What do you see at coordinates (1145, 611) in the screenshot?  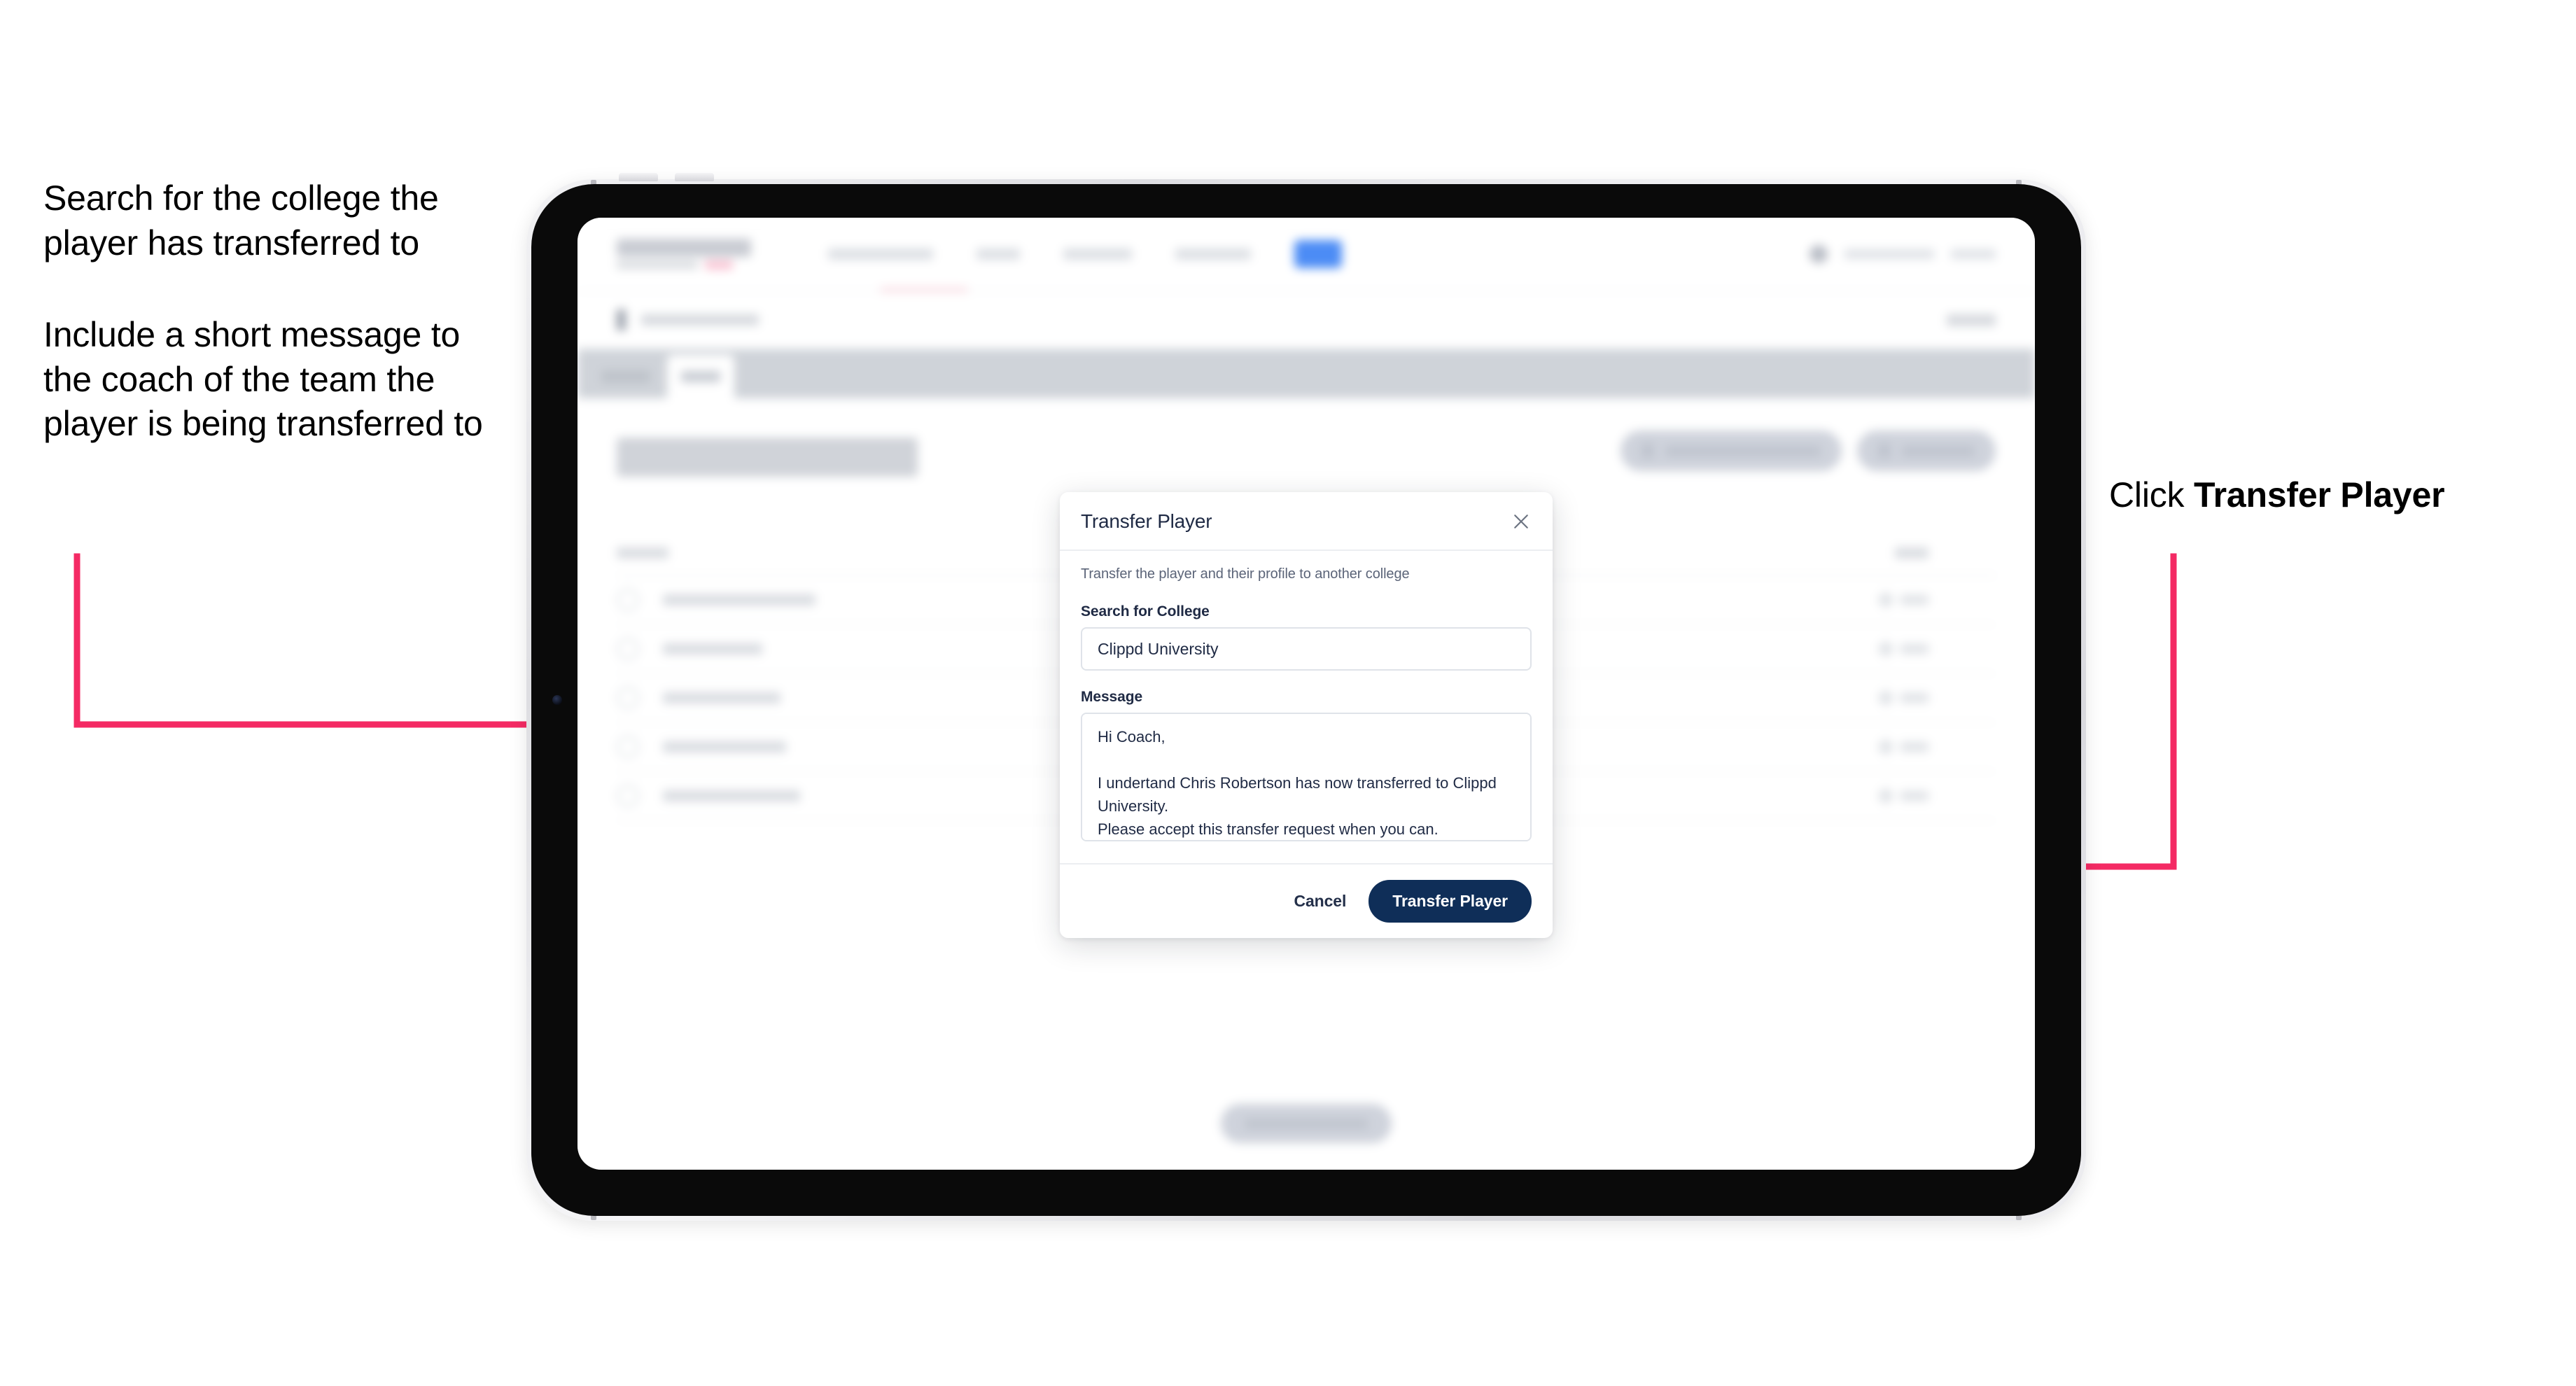 I see `college-field-label: Search for College` at bounding box center [1145, 611].